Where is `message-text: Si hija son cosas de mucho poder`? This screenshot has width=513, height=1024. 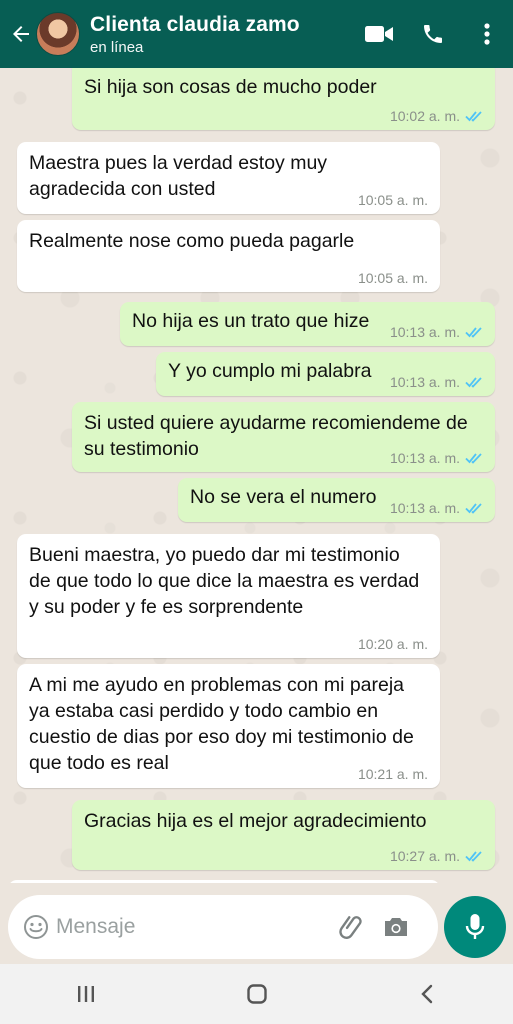
message-text: Si hija son cosas de mucho poder is located at coordinates (230, 87).